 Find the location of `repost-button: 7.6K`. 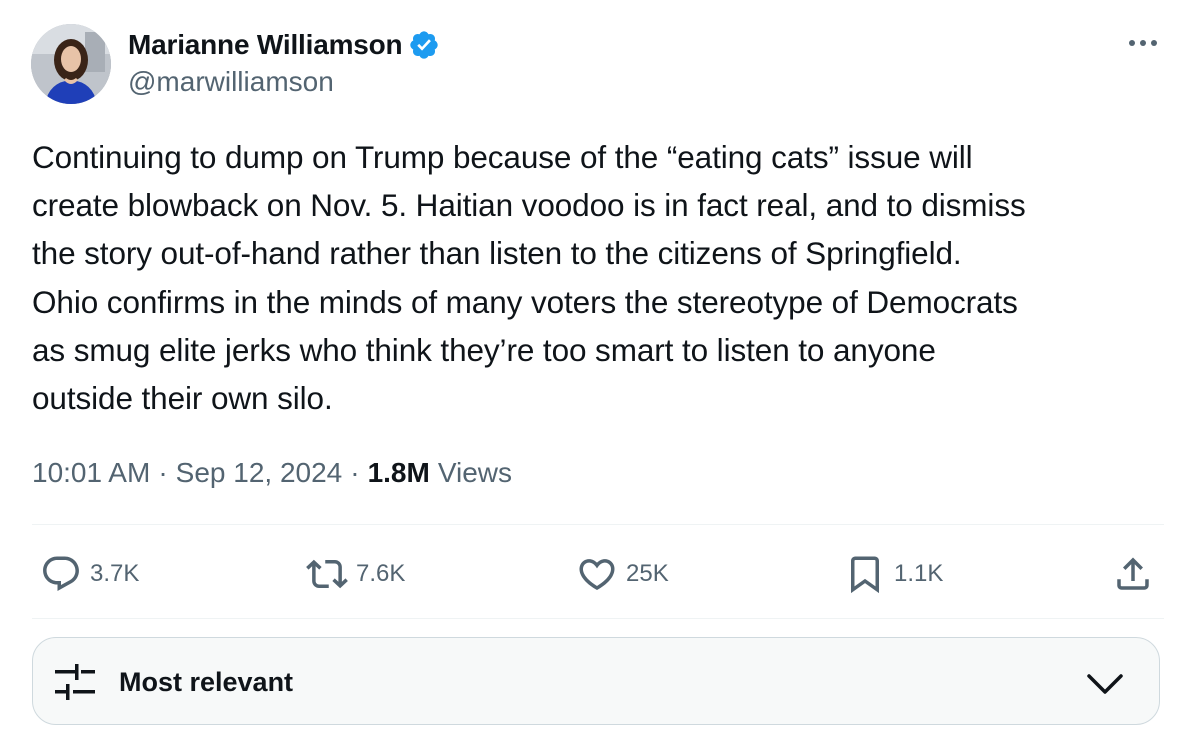

repost-button: 7.6K is located at coordinates (355, 574).